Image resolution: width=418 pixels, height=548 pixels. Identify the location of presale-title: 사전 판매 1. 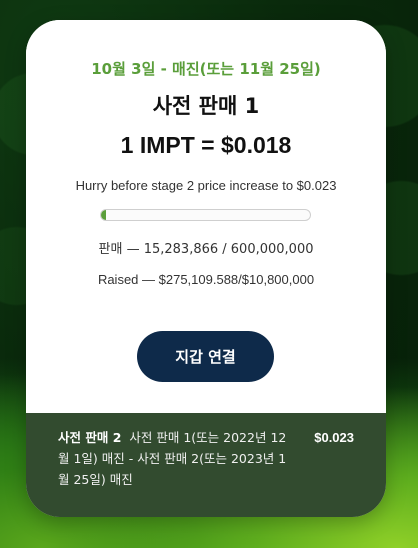
(206, 106).